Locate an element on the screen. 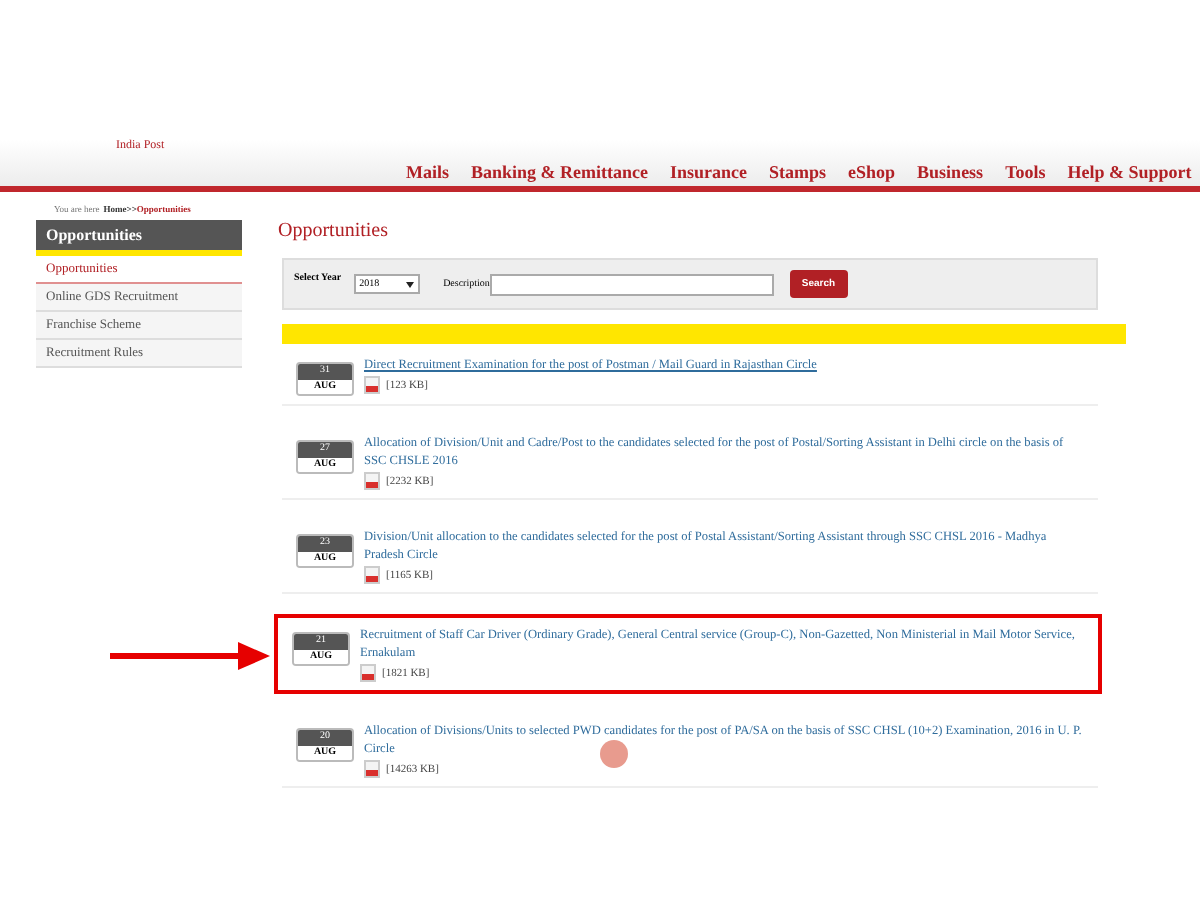 The width and height of the screenshot is (1200, 900). page-title: Opportunities is located at coordinates (334, 231).